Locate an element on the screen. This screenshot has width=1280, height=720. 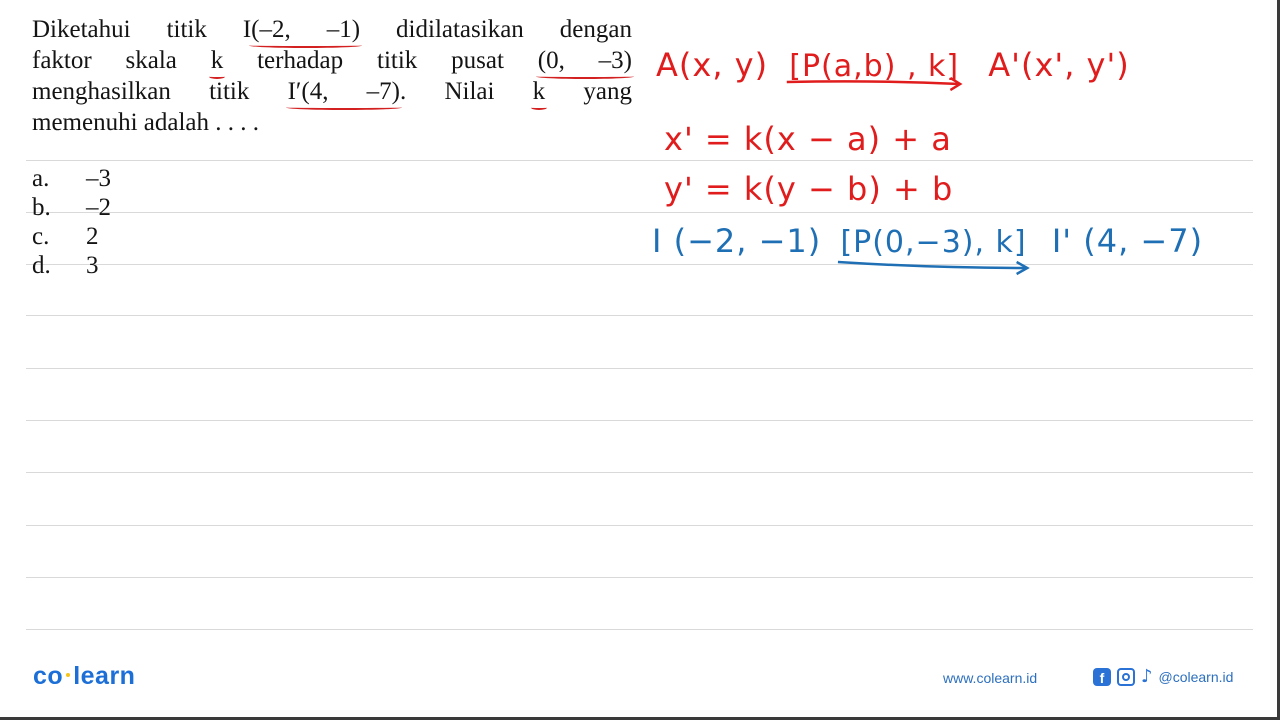
option-letter: d. is located at coordinates (41, 265).